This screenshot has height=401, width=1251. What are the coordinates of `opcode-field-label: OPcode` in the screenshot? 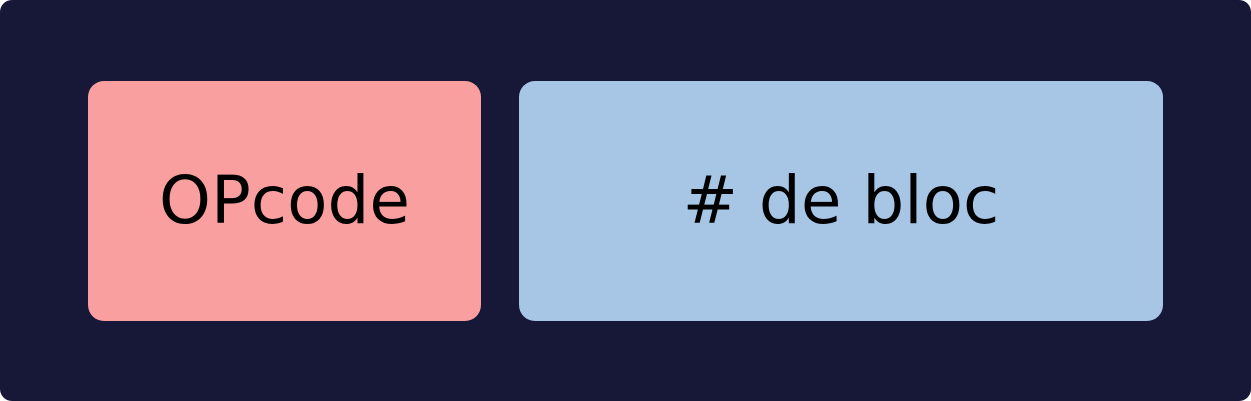 It's located at (284, 200).